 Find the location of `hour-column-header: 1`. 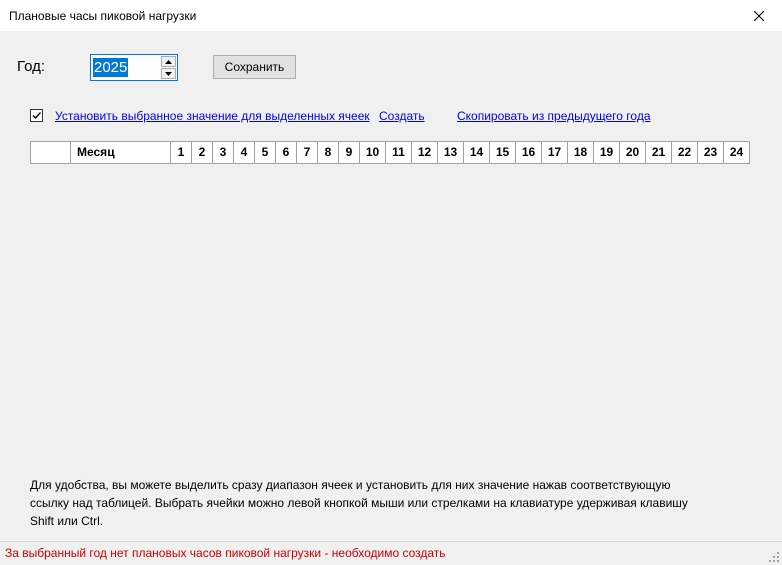

hour-column-header: 1 is located at coordinates (181, 152).